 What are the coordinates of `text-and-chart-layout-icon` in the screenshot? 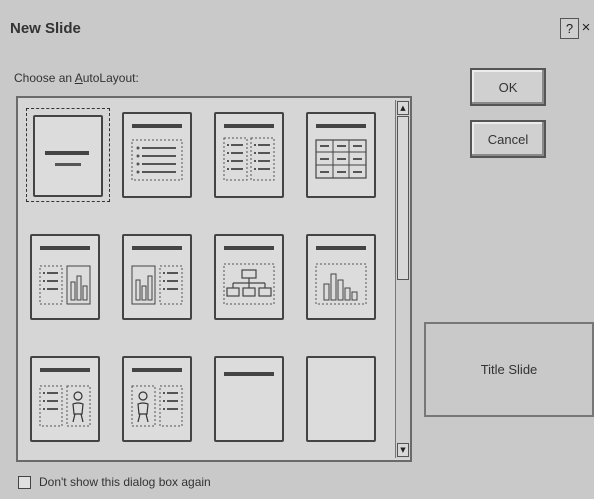 It's located at (65, 277).